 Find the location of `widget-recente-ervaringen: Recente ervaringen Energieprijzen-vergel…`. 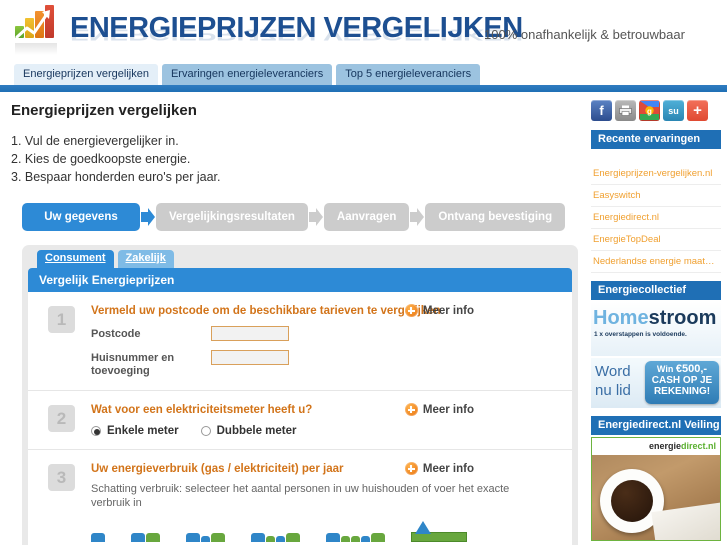

widget-recente-ervaringen: Recente ervaringen Energieprijzen-vergel… is located at coordinates (656, 201).